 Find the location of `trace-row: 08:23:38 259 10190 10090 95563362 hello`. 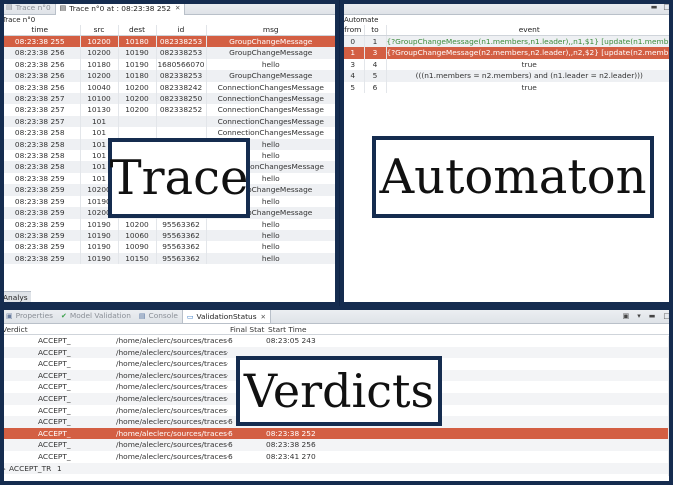

trace-row: 08:23:38 259 10190 10090 95563362 hello is located at coordinates (168, 247).